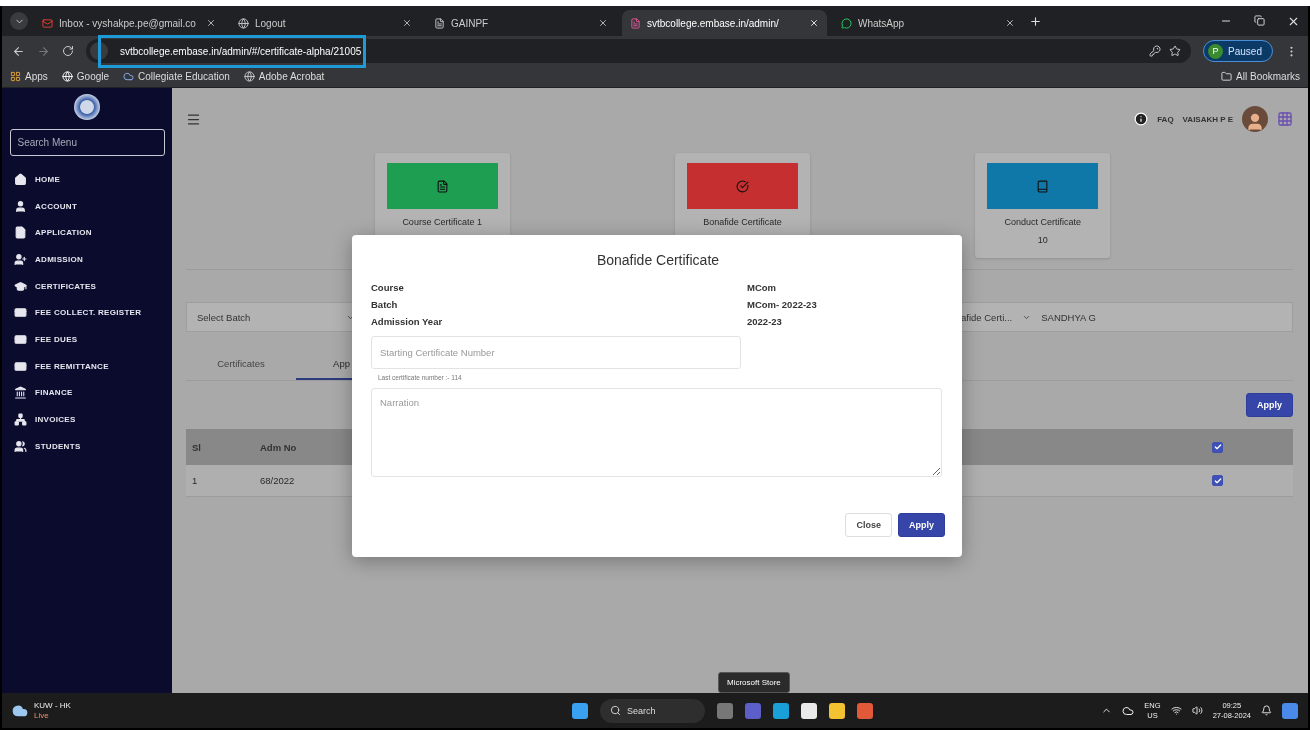 The image size is (1310, 730). Describe the element at coordinates (1207, 119) in the screenshot. I see `user-name: VAISAKH P E` at that location.